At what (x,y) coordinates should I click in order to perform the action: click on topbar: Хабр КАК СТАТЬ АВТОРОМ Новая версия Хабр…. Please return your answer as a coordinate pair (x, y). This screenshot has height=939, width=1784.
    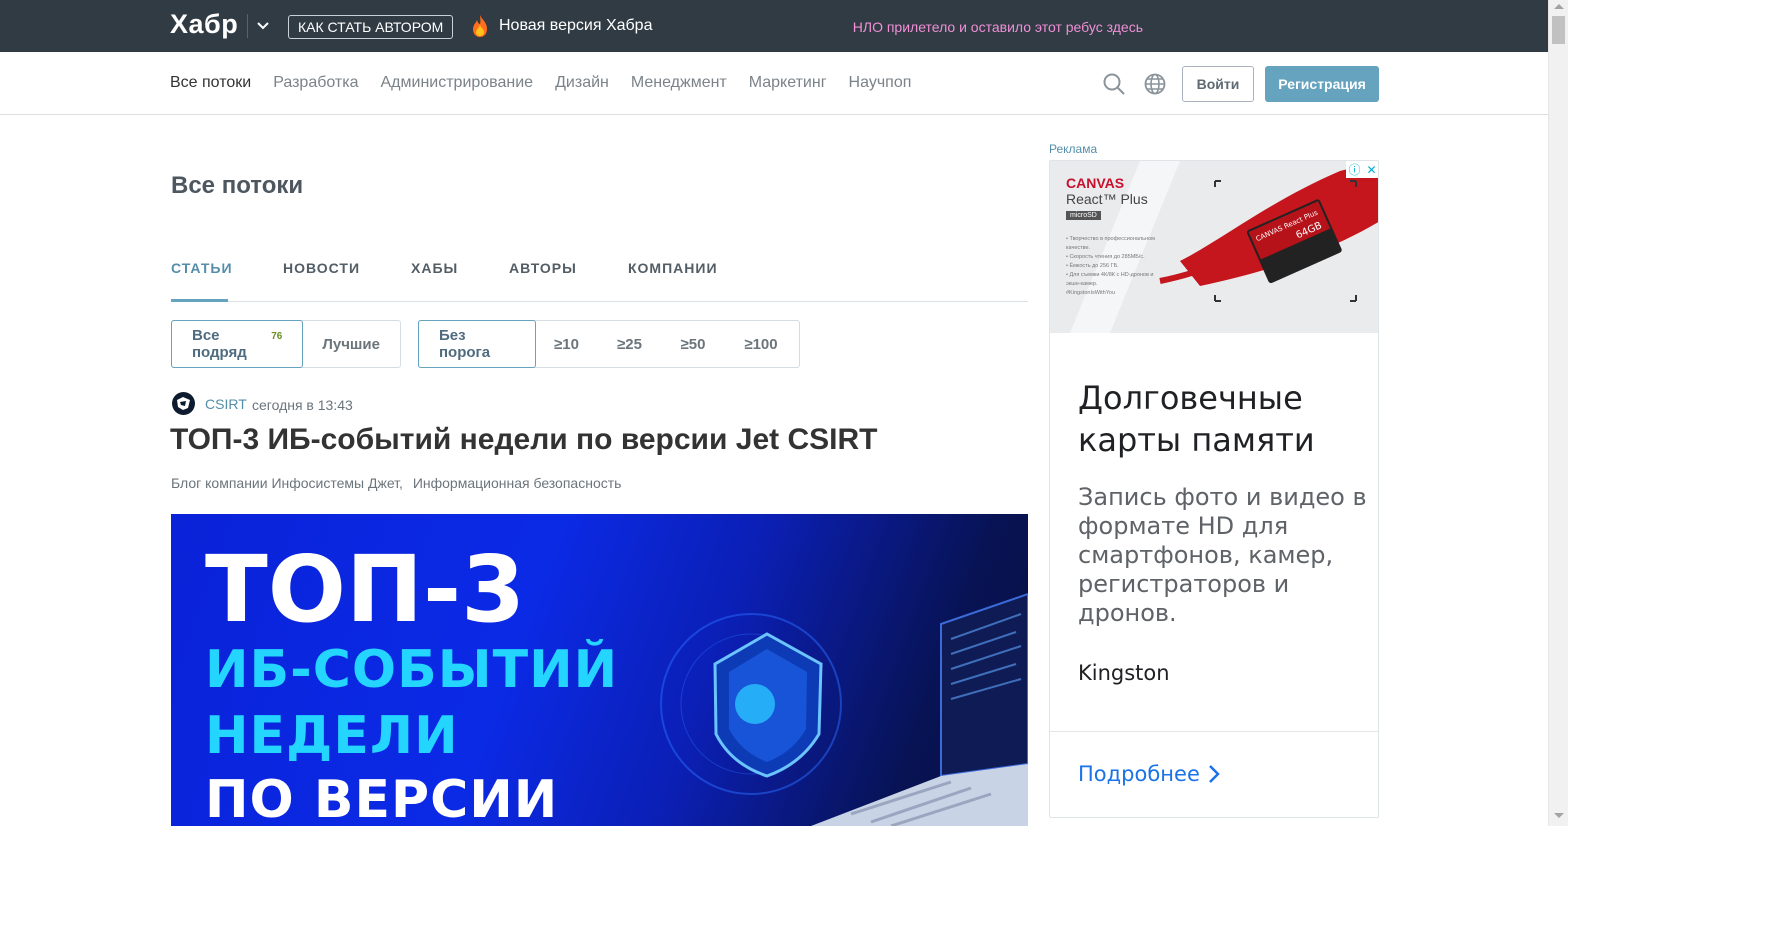
    Looking at the image, I should click on (774, 26).